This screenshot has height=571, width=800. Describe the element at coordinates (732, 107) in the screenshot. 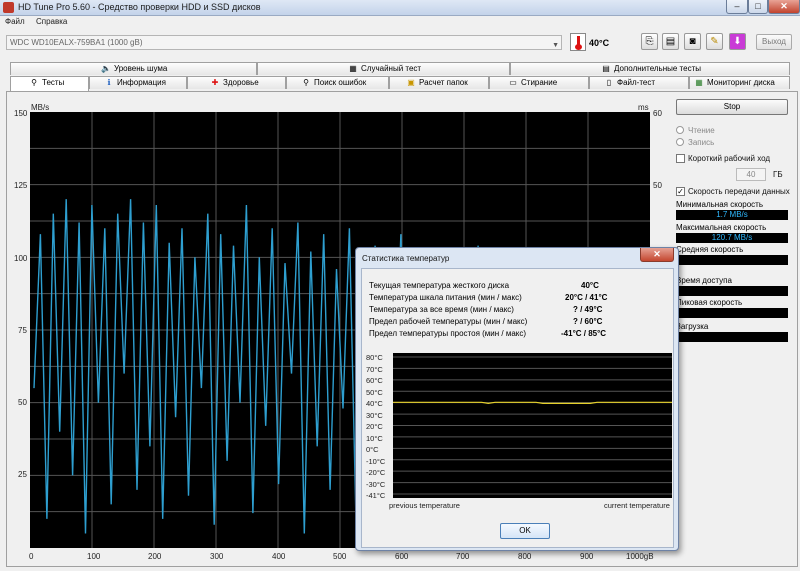

I see `stop-button: Stop` at that location.